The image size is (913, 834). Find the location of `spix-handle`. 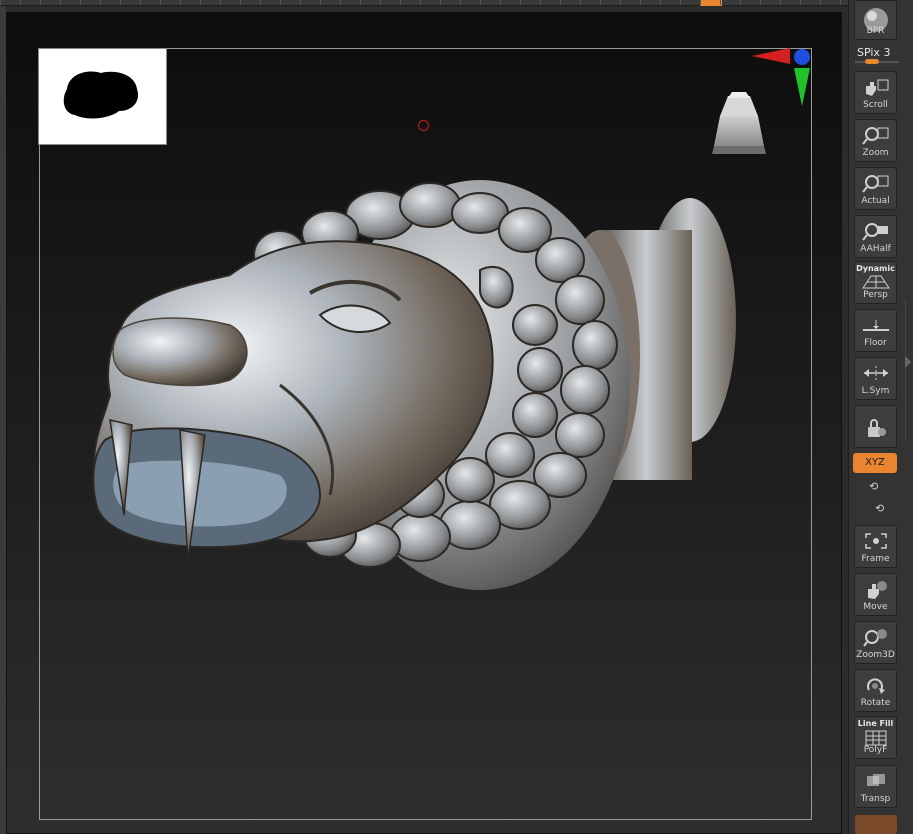

spix-handle is located at coordinates (872, 61).